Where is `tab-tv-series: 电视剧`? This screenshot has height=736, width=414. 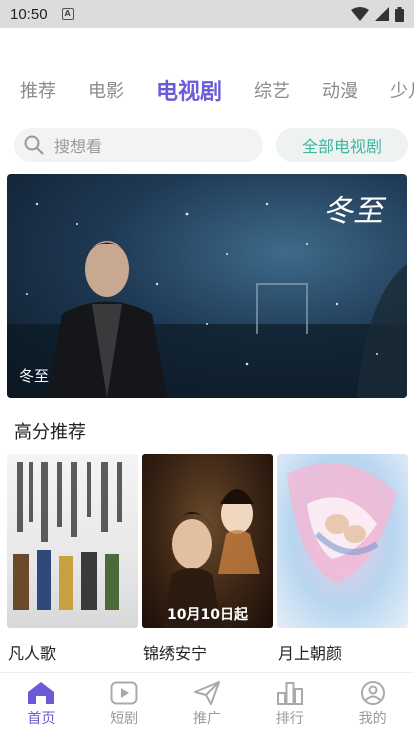 tab-tv-series: 电视剧 is located at coordinates (189, 90).